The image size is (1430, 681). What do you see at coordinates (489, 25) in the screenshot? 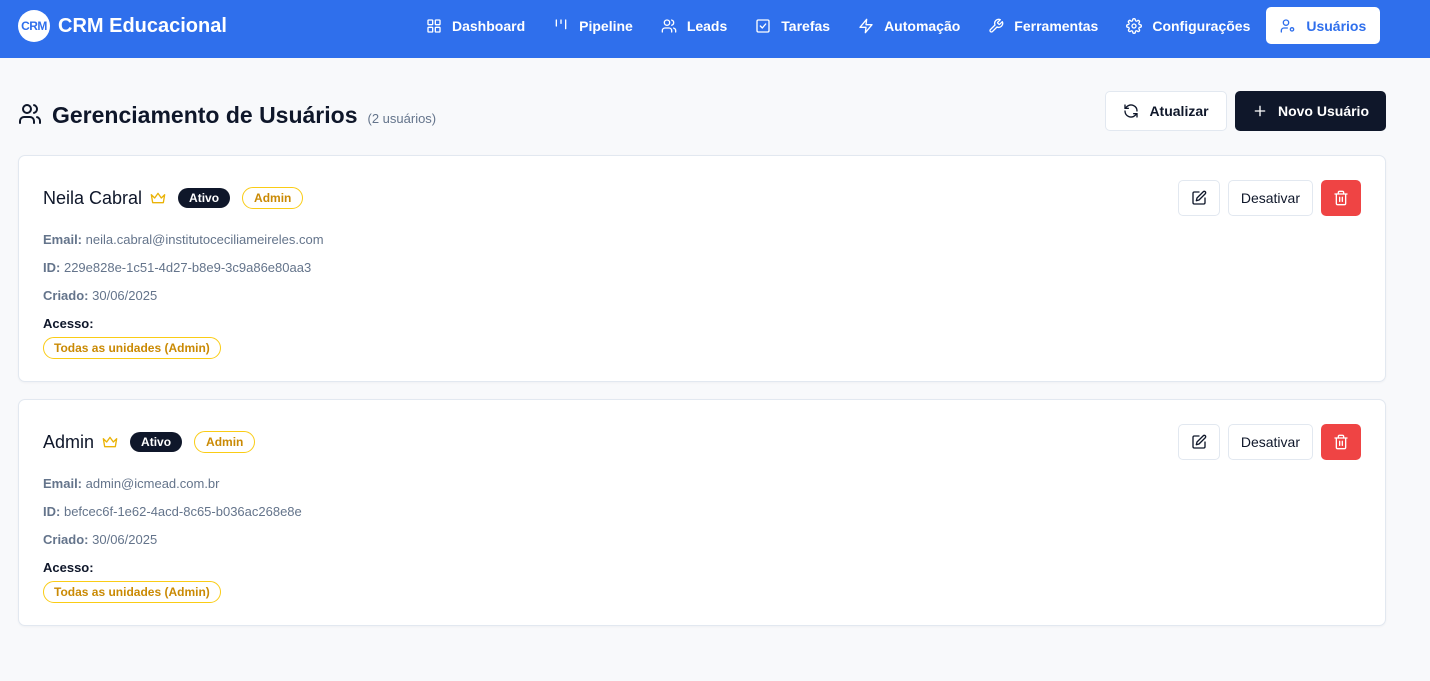
I see `nav-label: Dashboard` at bounding box center [489, 25].